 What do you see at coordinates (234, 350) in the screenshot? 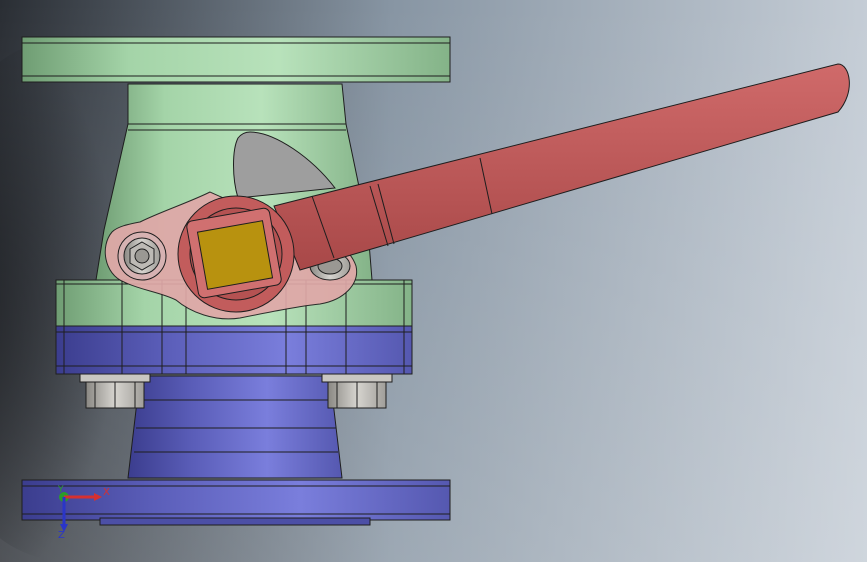
I see `lower-body-band` at bounding box center [234, 350].